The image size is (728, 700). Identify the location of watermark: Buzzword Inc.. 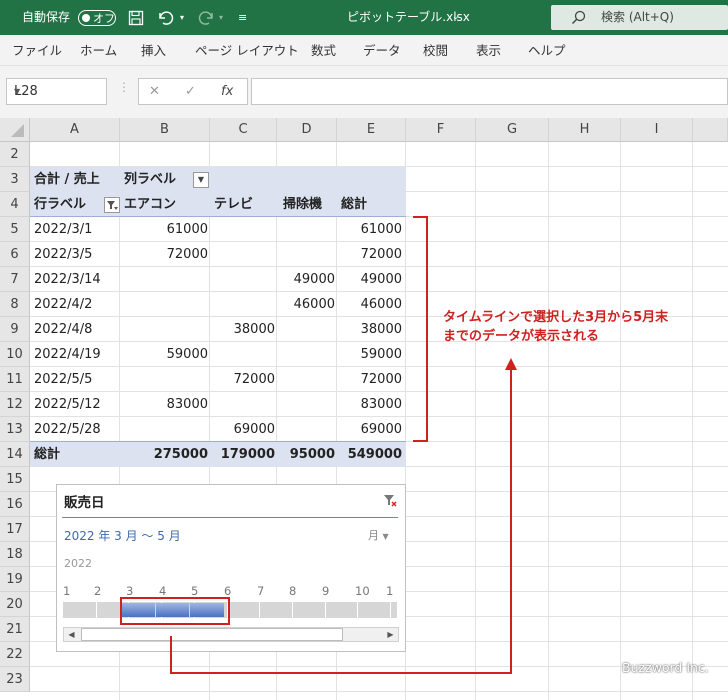
(665, 667).